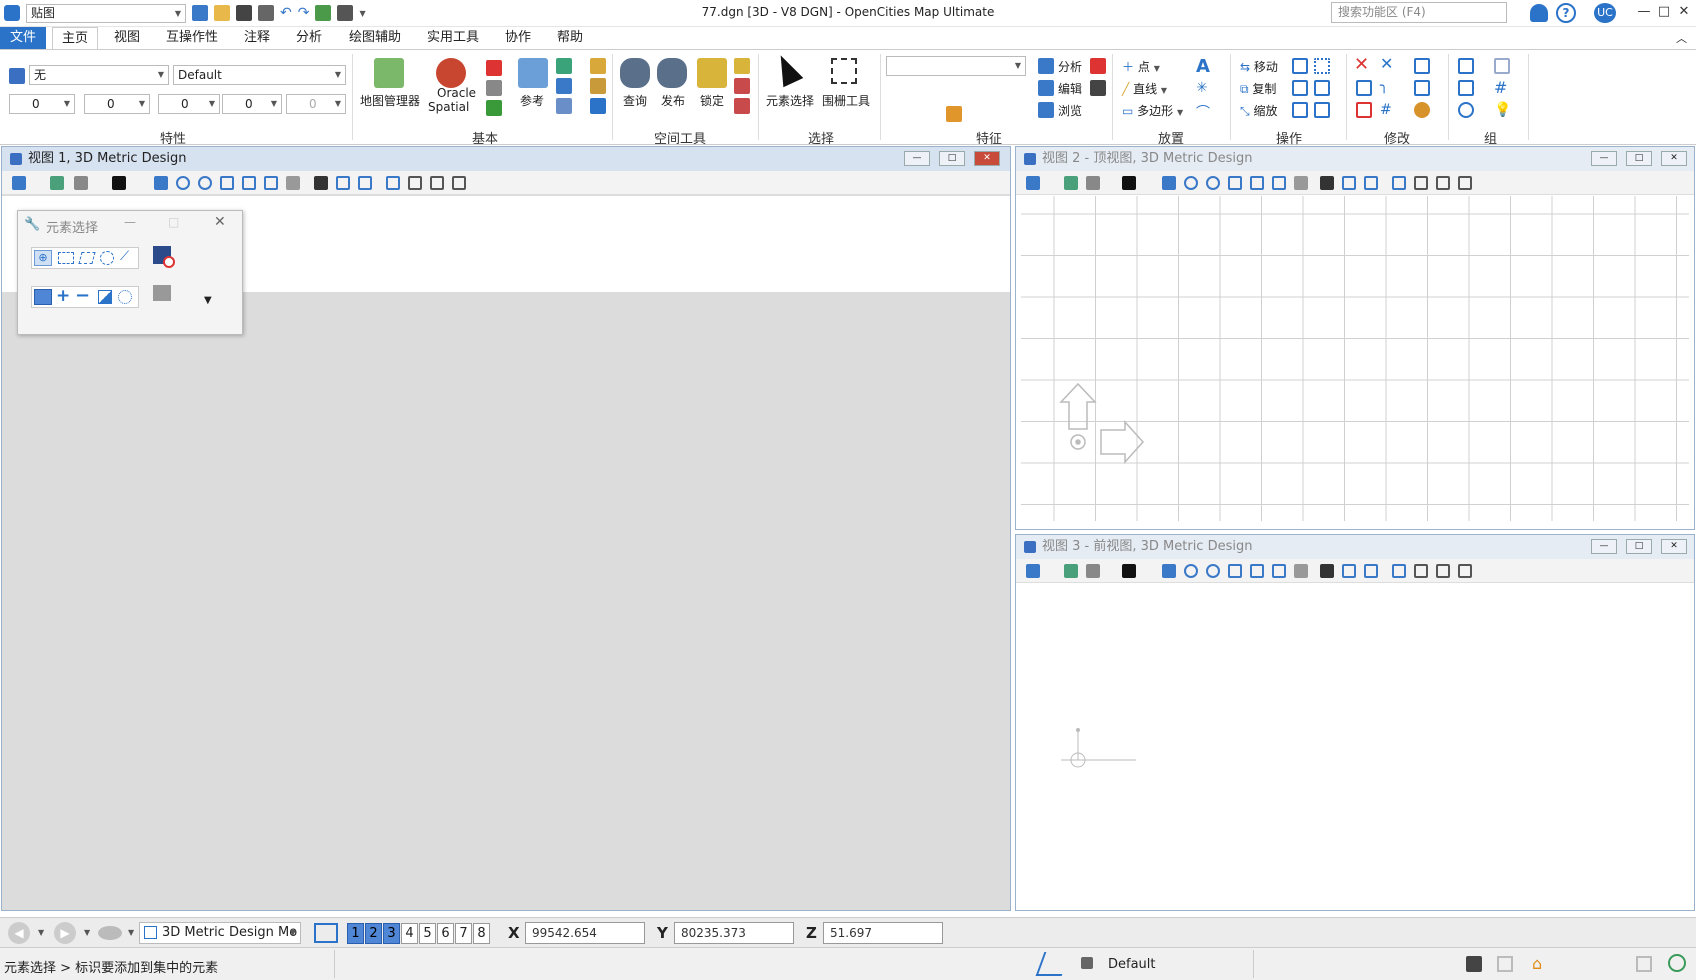  Describe the element at coordinates (249, 183) in the screenshot. I see `fit-view-icon` at that location.